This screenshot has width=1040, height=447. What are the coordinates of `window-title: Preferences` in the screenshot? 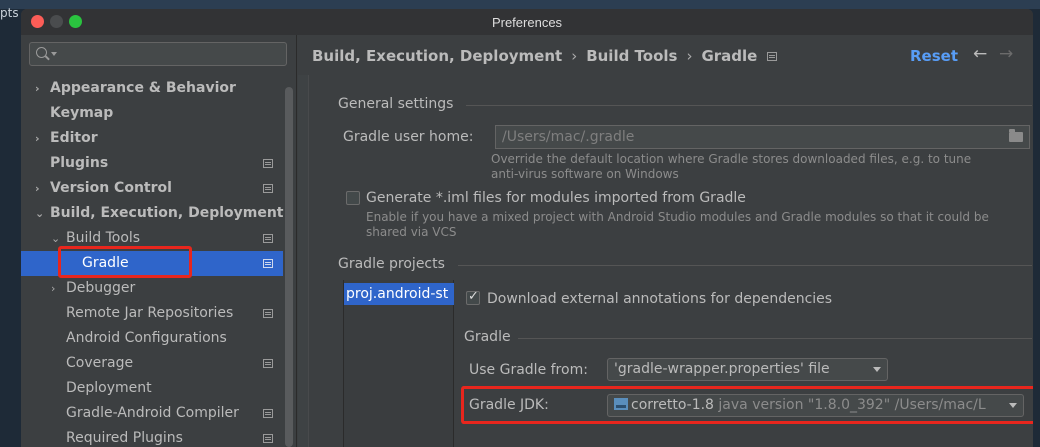 It's located at (527, 22).